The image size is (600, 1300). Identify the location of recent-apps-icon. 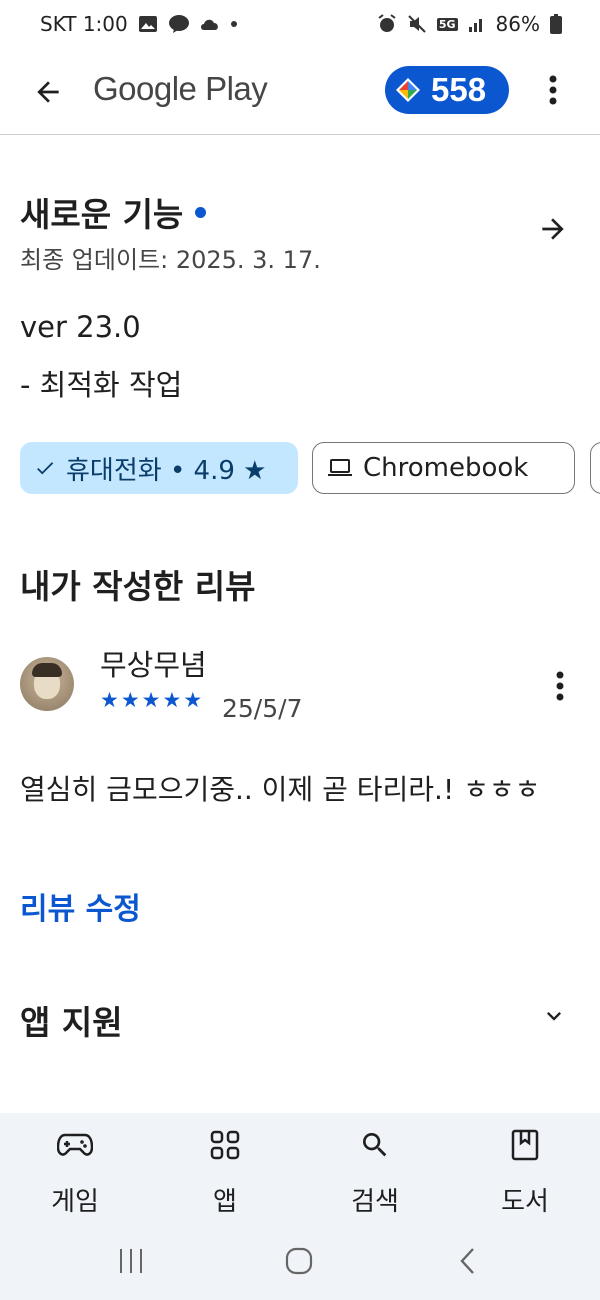
(131, 1261).